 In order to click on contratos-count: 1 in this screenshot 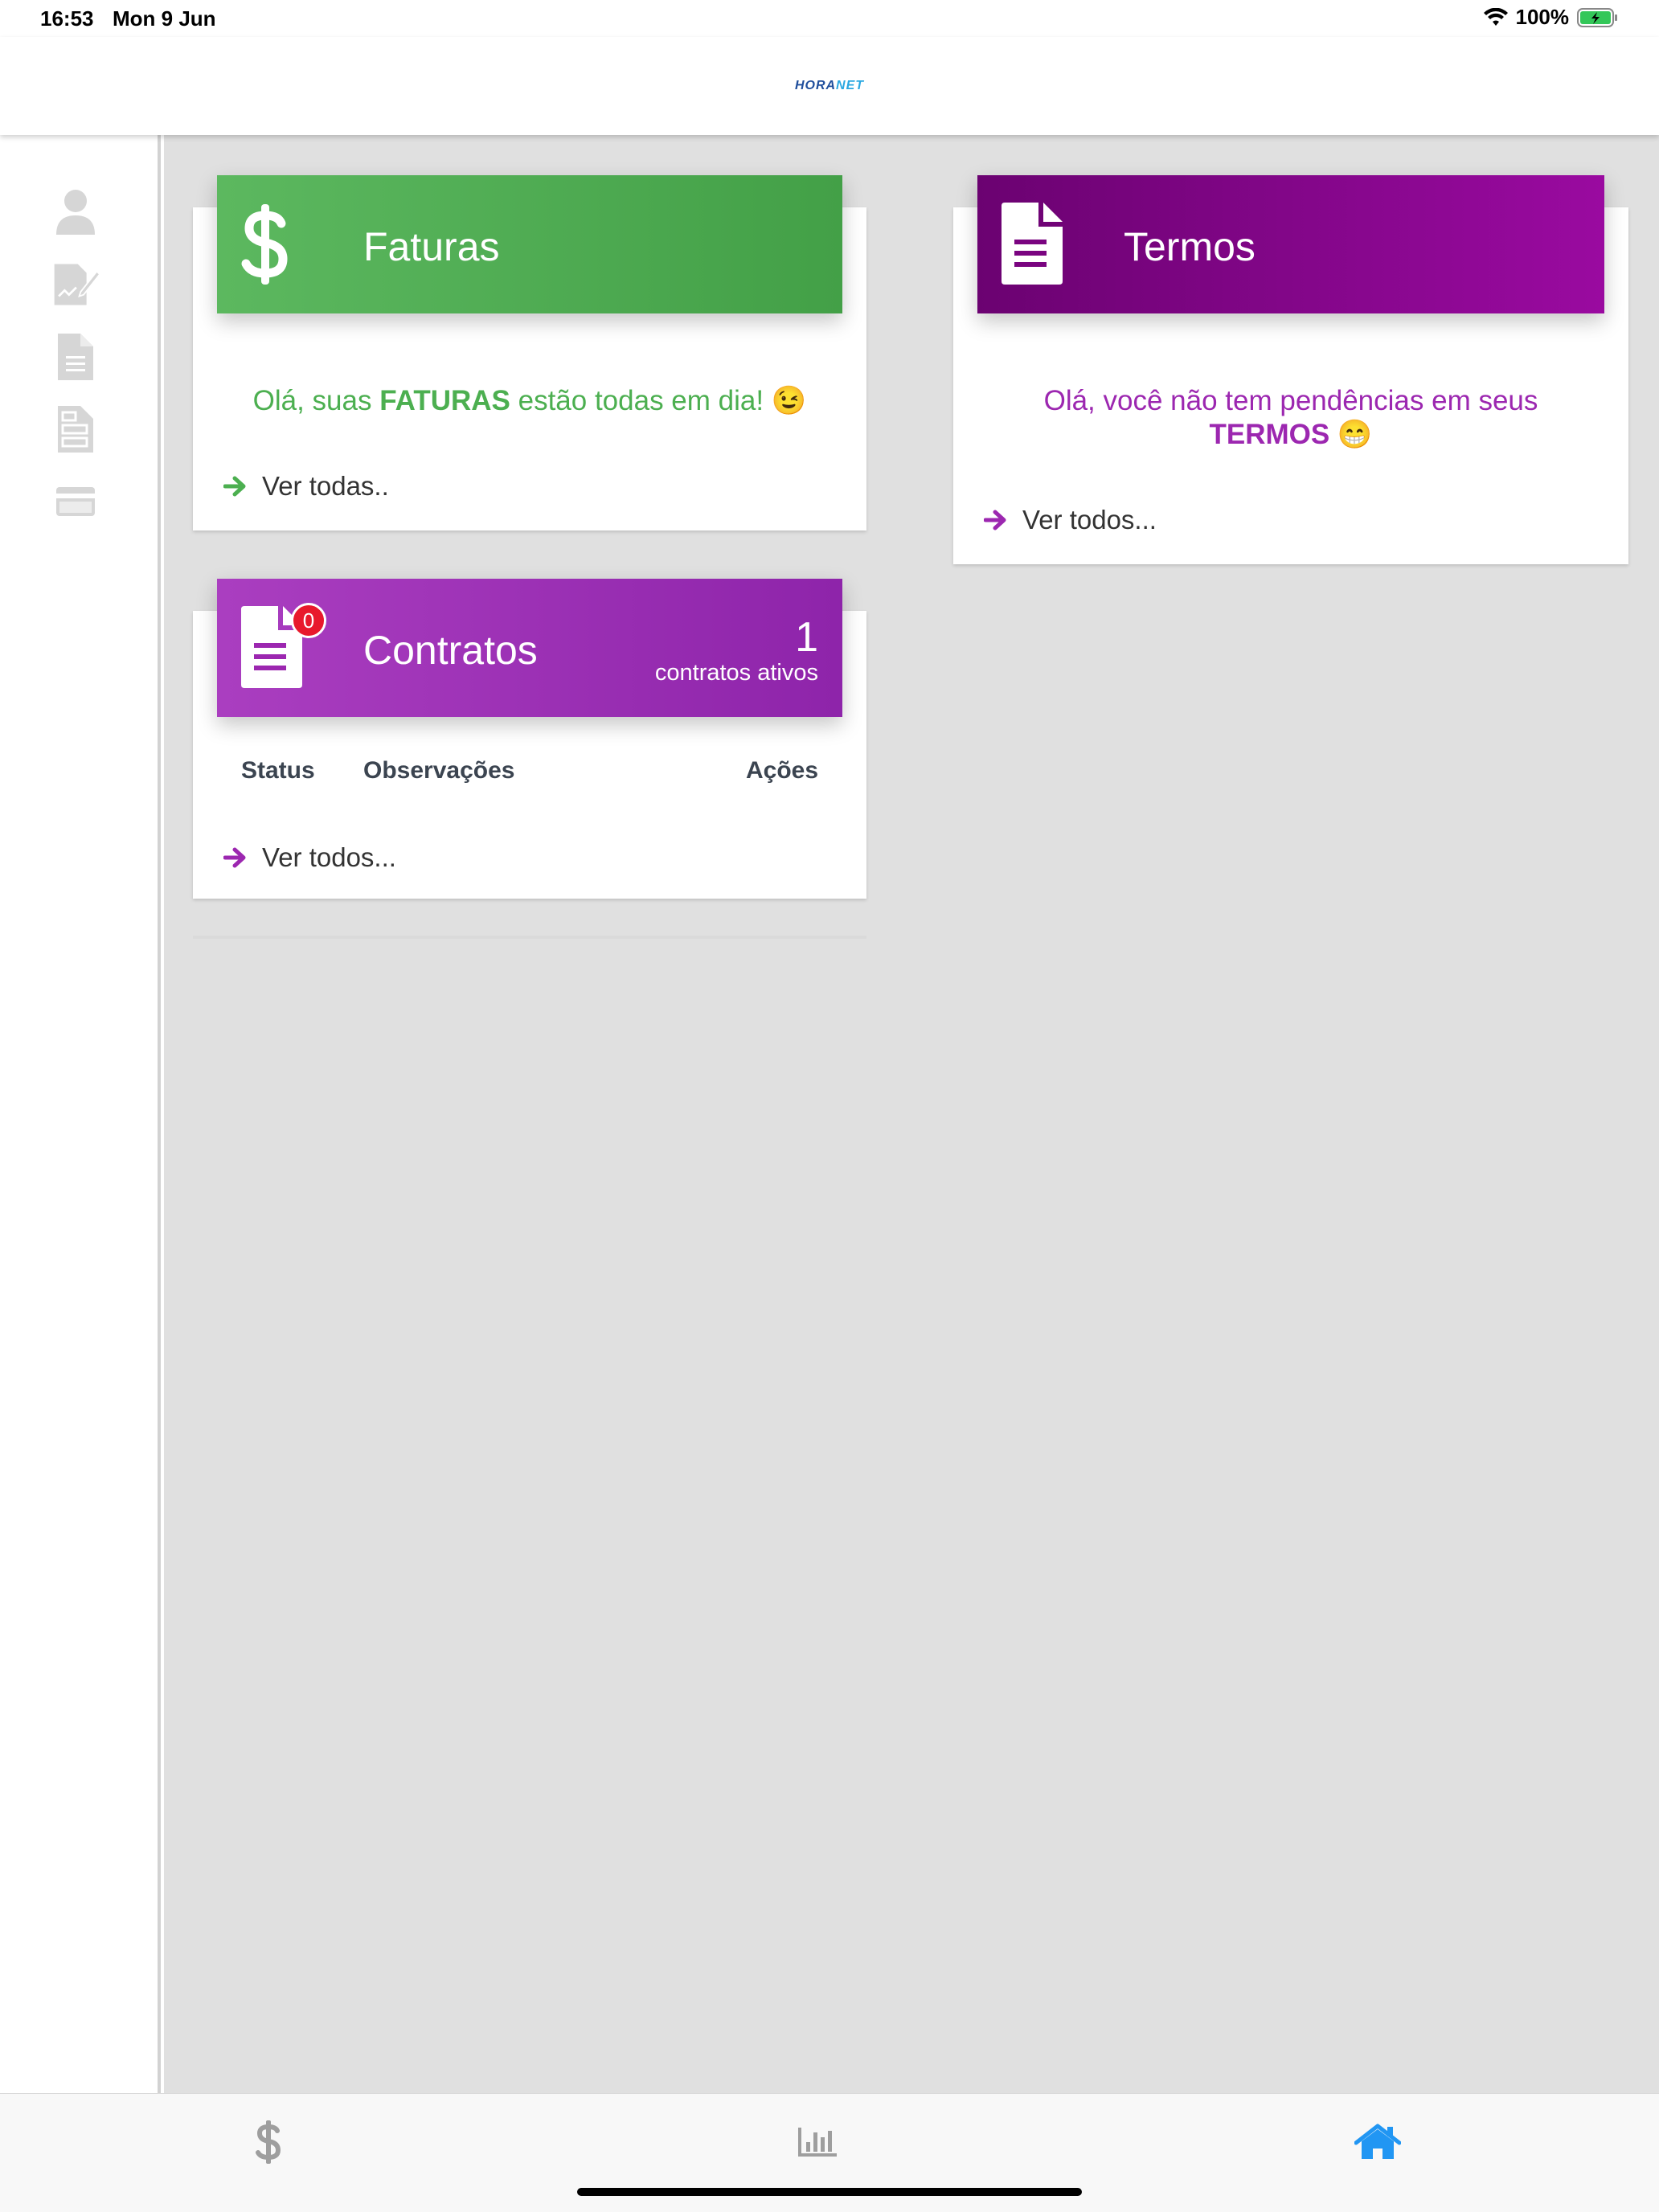, I will do `click(806, 637)`.